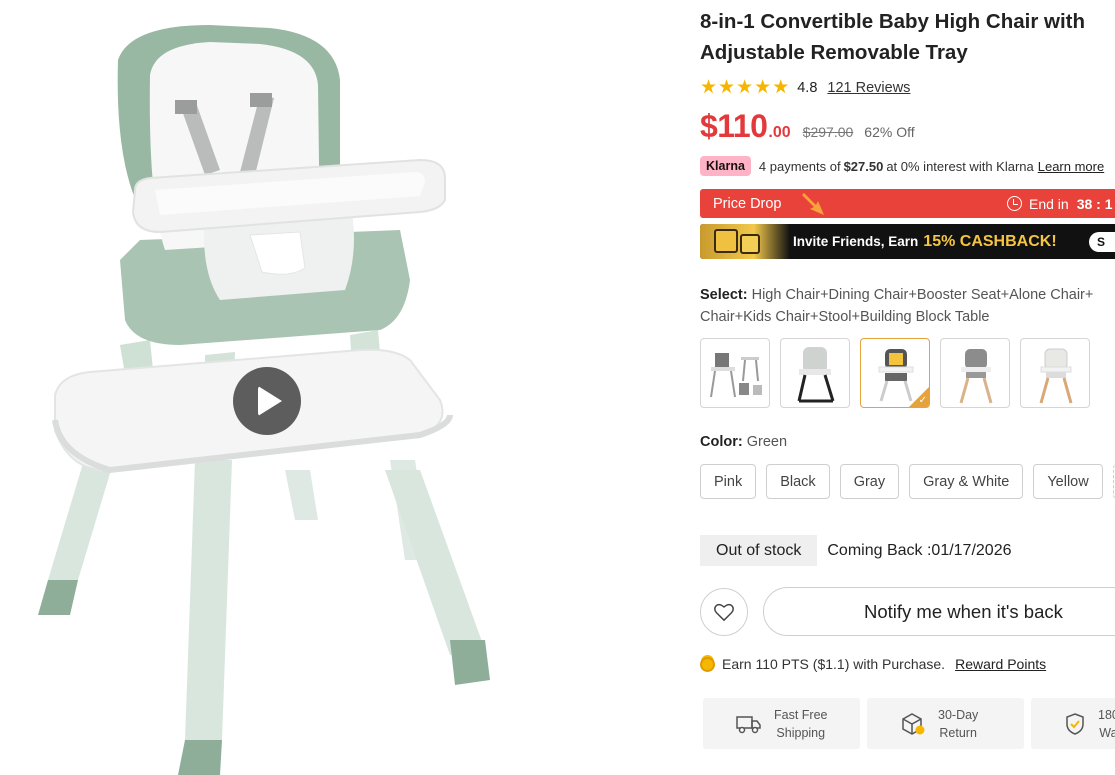 Image resolution: width=1115 pixels, height=775 pixels. I want to click on truck-icon, so click(748, 724).